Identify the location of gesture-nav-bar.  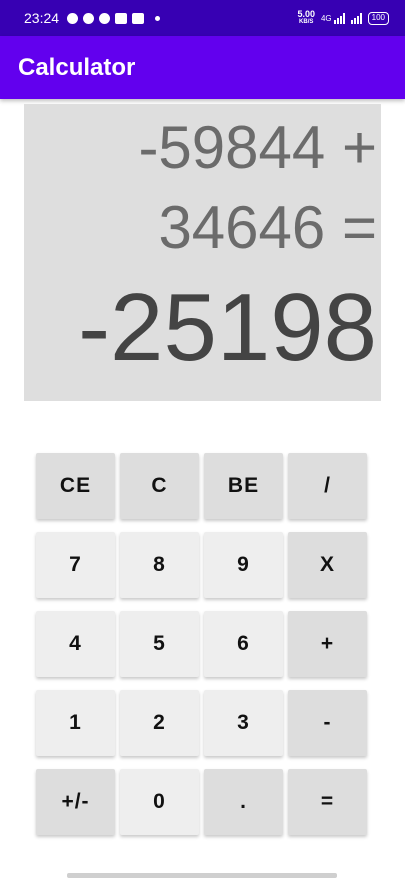
(202, 875).